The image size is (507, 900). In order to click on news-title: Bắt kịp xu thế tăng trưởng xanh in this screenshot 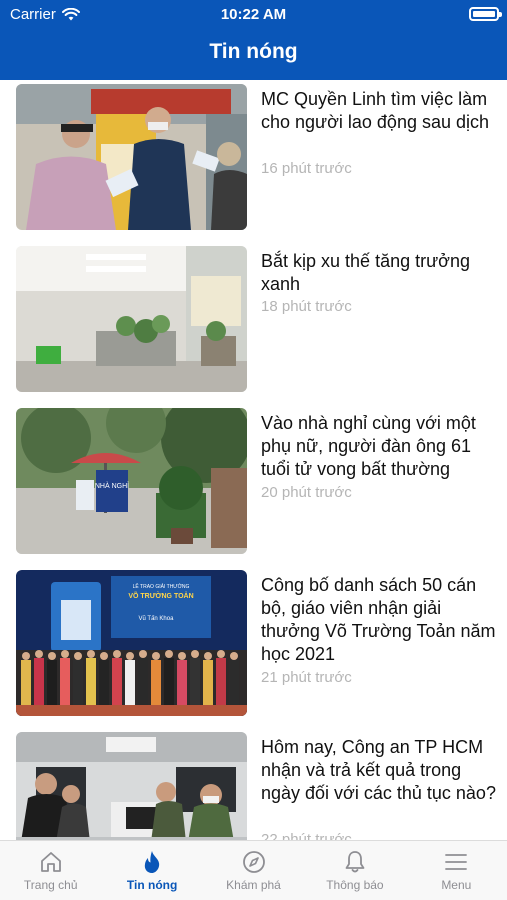, I will do `click(378, 273)`.